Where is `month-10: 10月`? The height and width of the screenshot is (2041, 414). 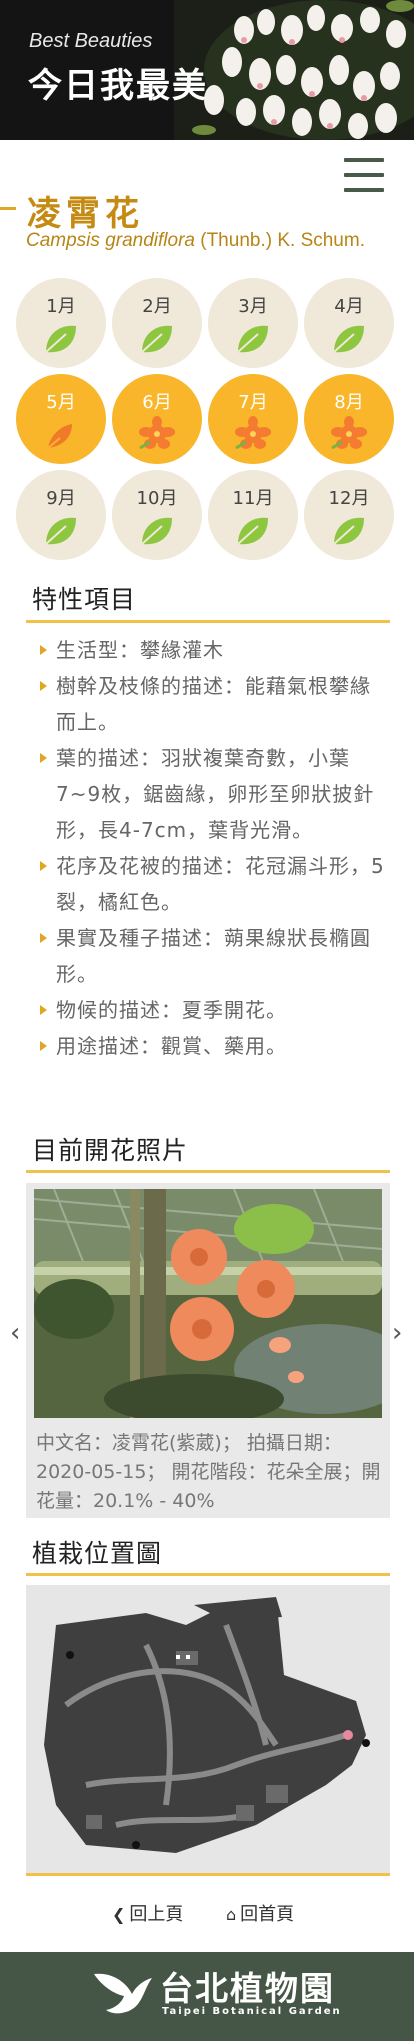 month-10: 10月 is located at coordinates (157, 515).